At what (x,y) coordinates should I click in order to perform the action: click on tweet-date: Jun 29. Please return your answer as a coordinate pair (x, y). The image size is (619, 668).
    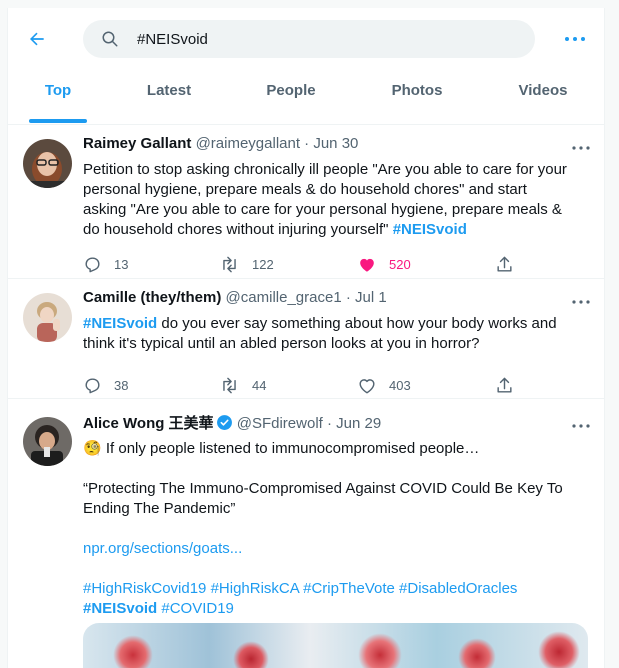
    Looking at the image, I should click on (358, 423).